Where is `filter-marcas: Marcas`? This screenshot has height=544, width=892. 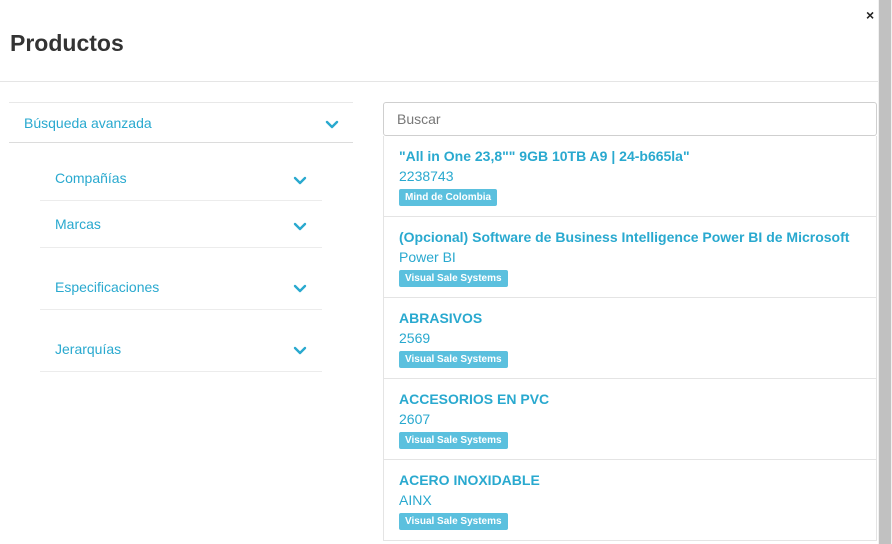 filter-marcas: Marcas is located at coordinates (181, 224).